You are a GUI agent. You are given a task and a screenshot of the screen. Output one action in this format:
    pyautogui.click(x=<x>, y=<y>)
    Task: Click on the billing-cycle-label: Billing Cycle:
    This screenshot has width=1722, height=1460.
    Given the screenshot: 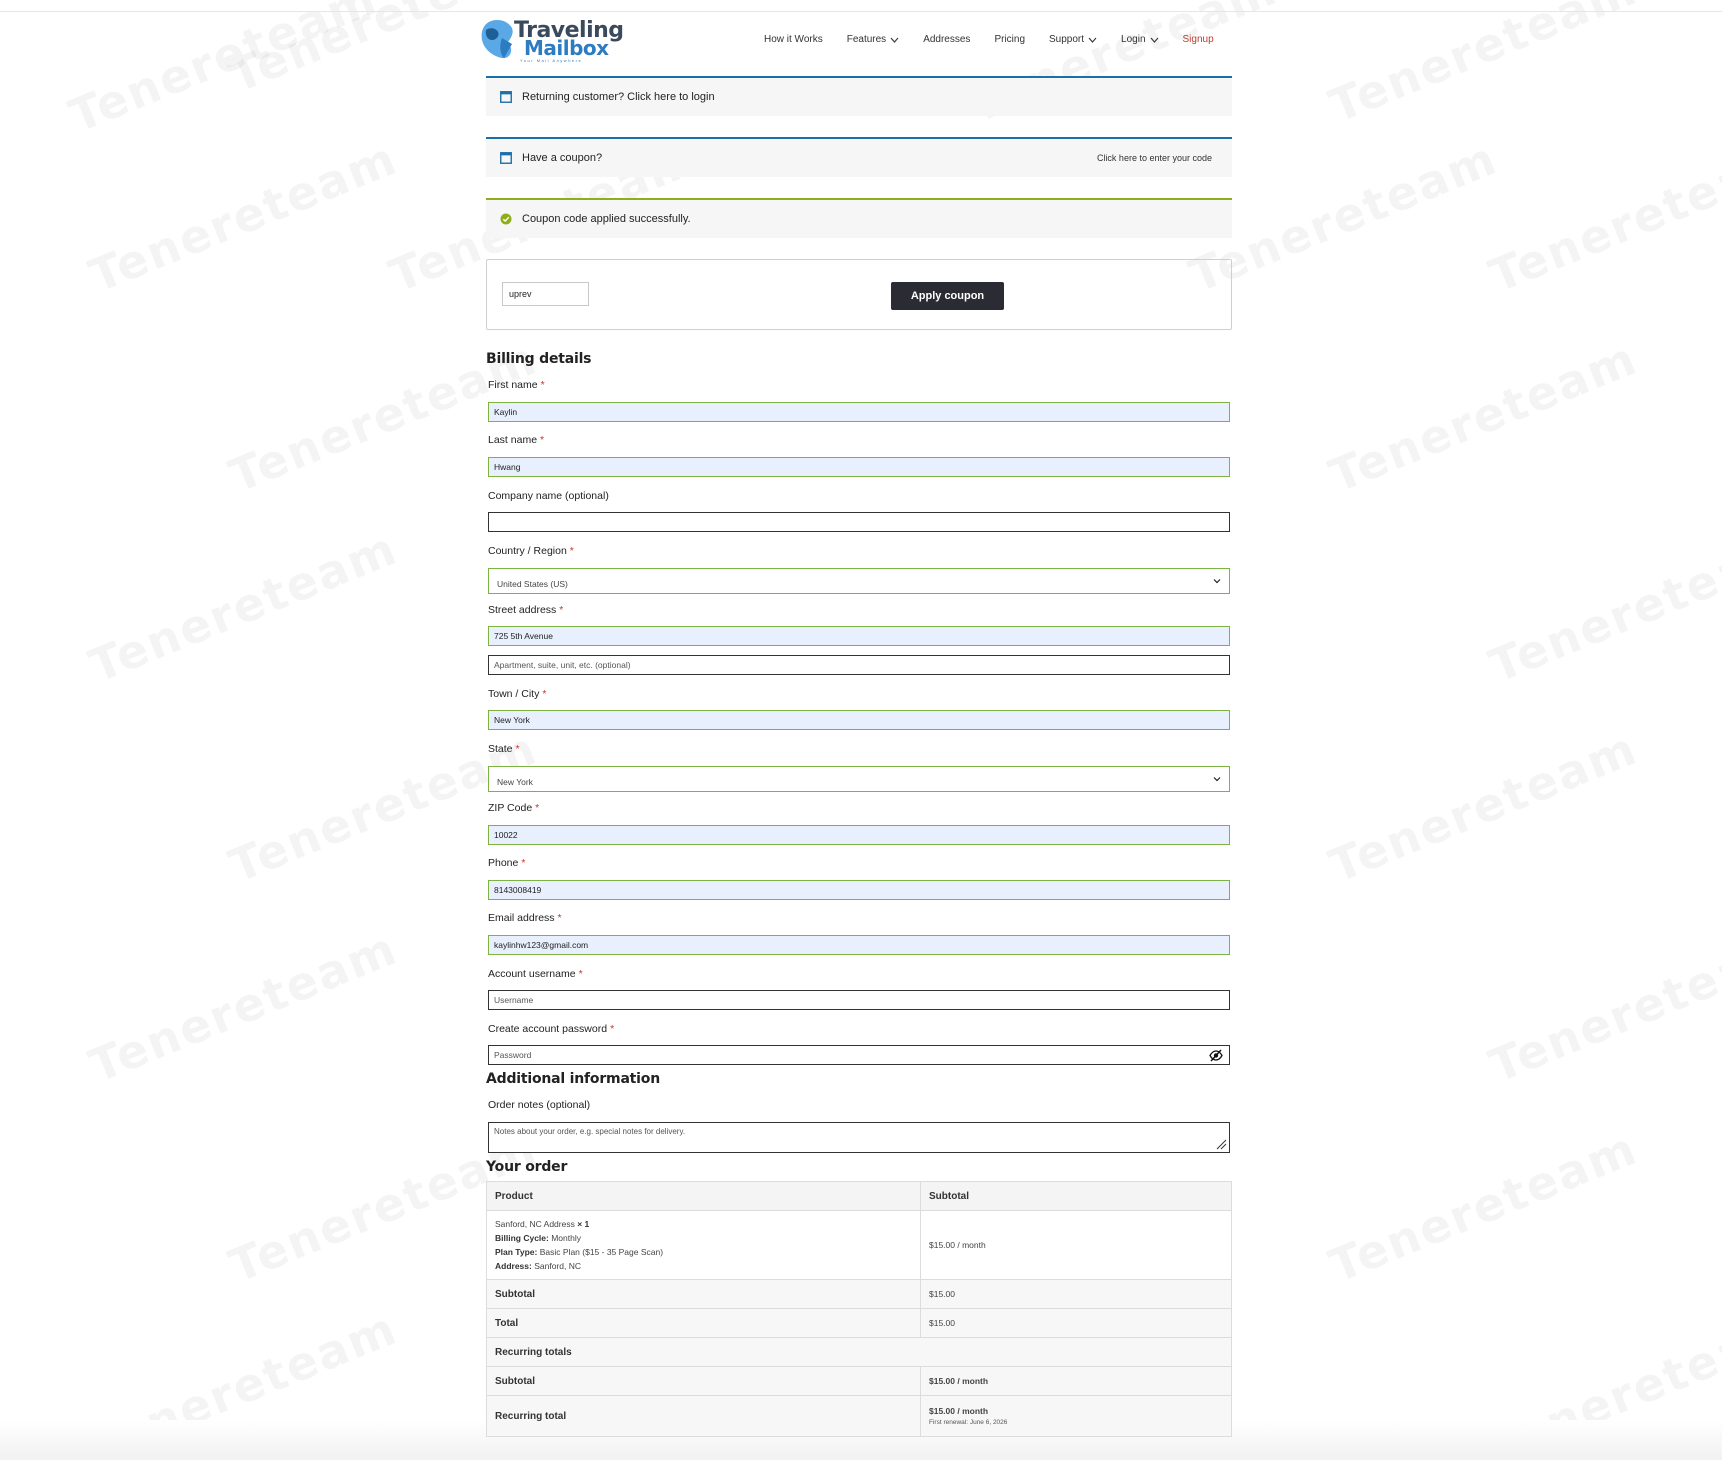 What is the action you would take?
    pyautogui.click(x=522, y=1238)
    